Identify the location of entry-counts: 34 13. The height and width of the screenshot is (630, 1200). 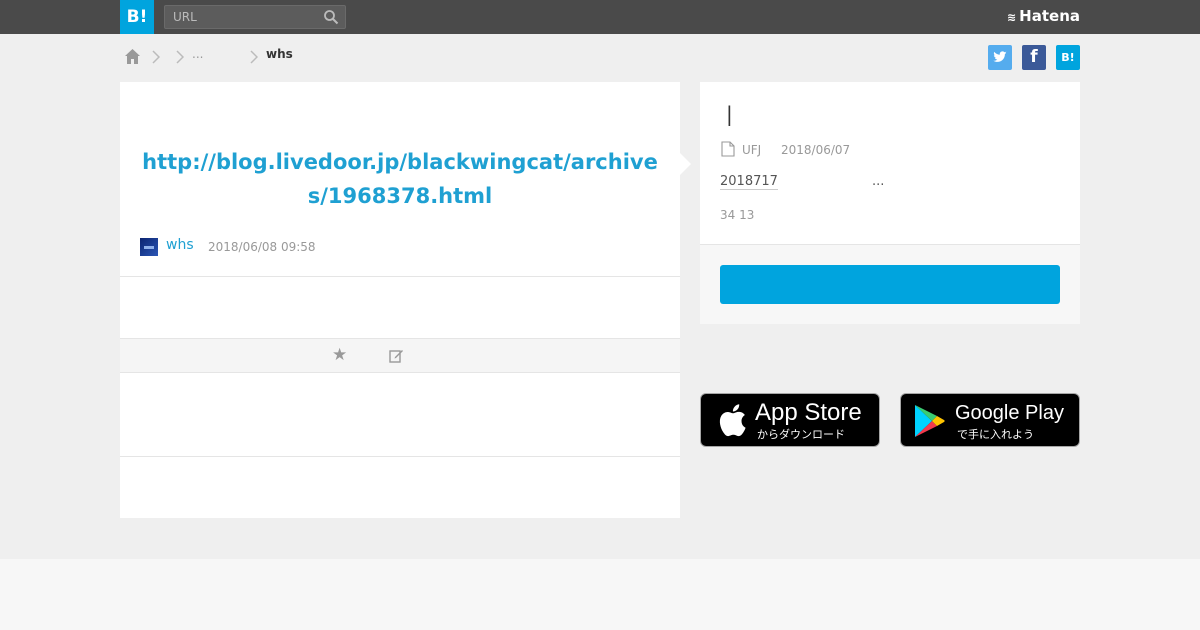
(737, 215).